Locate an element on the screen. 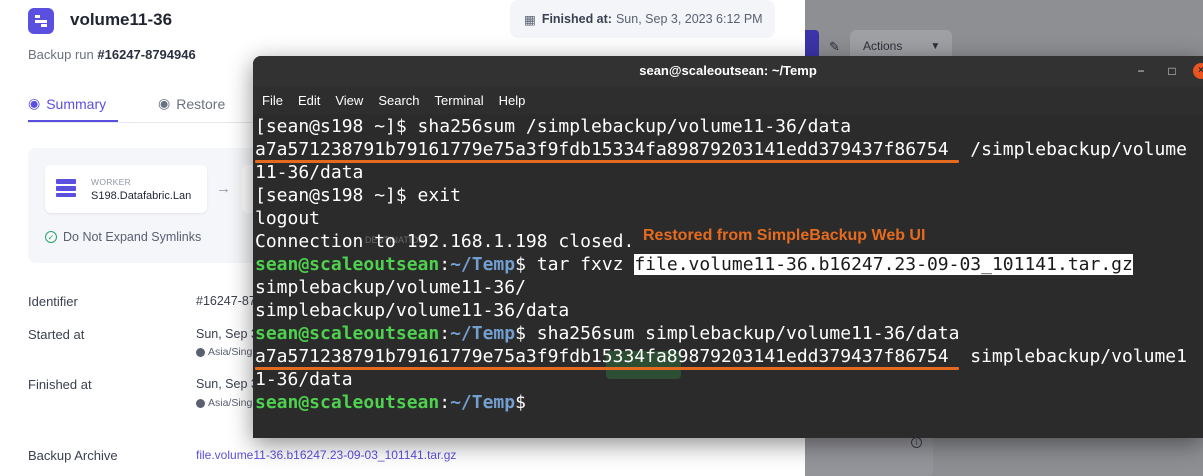 This screenshot has width=1203, height=476. tabs-divider is located at coordinates (143, 122).